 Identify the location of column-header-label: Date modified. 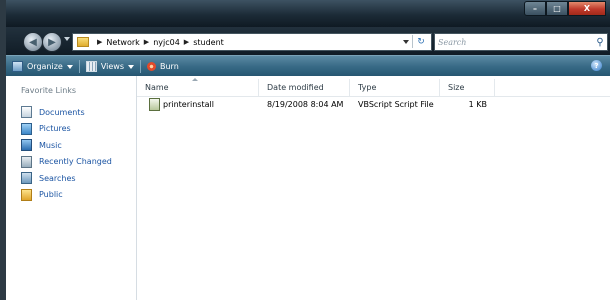
(295, 87).